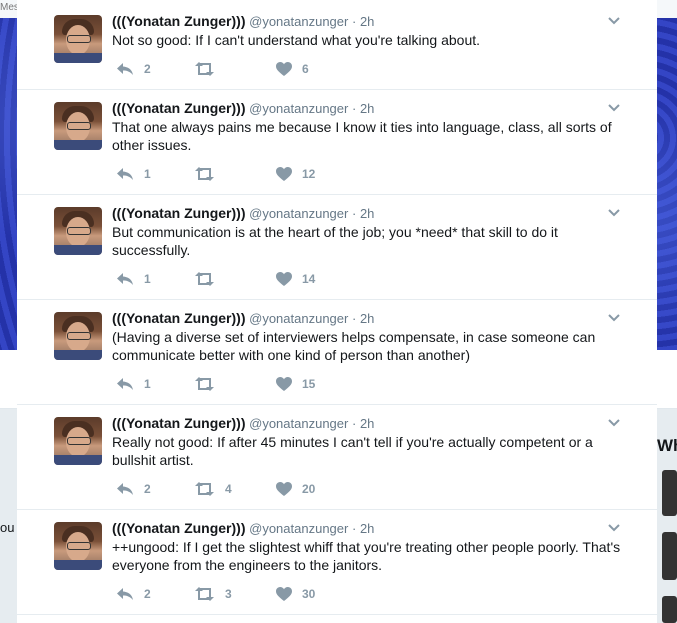  Describe the element at coordinates (309, 594) in the screenshot. I see `like-count: 30` at that location.